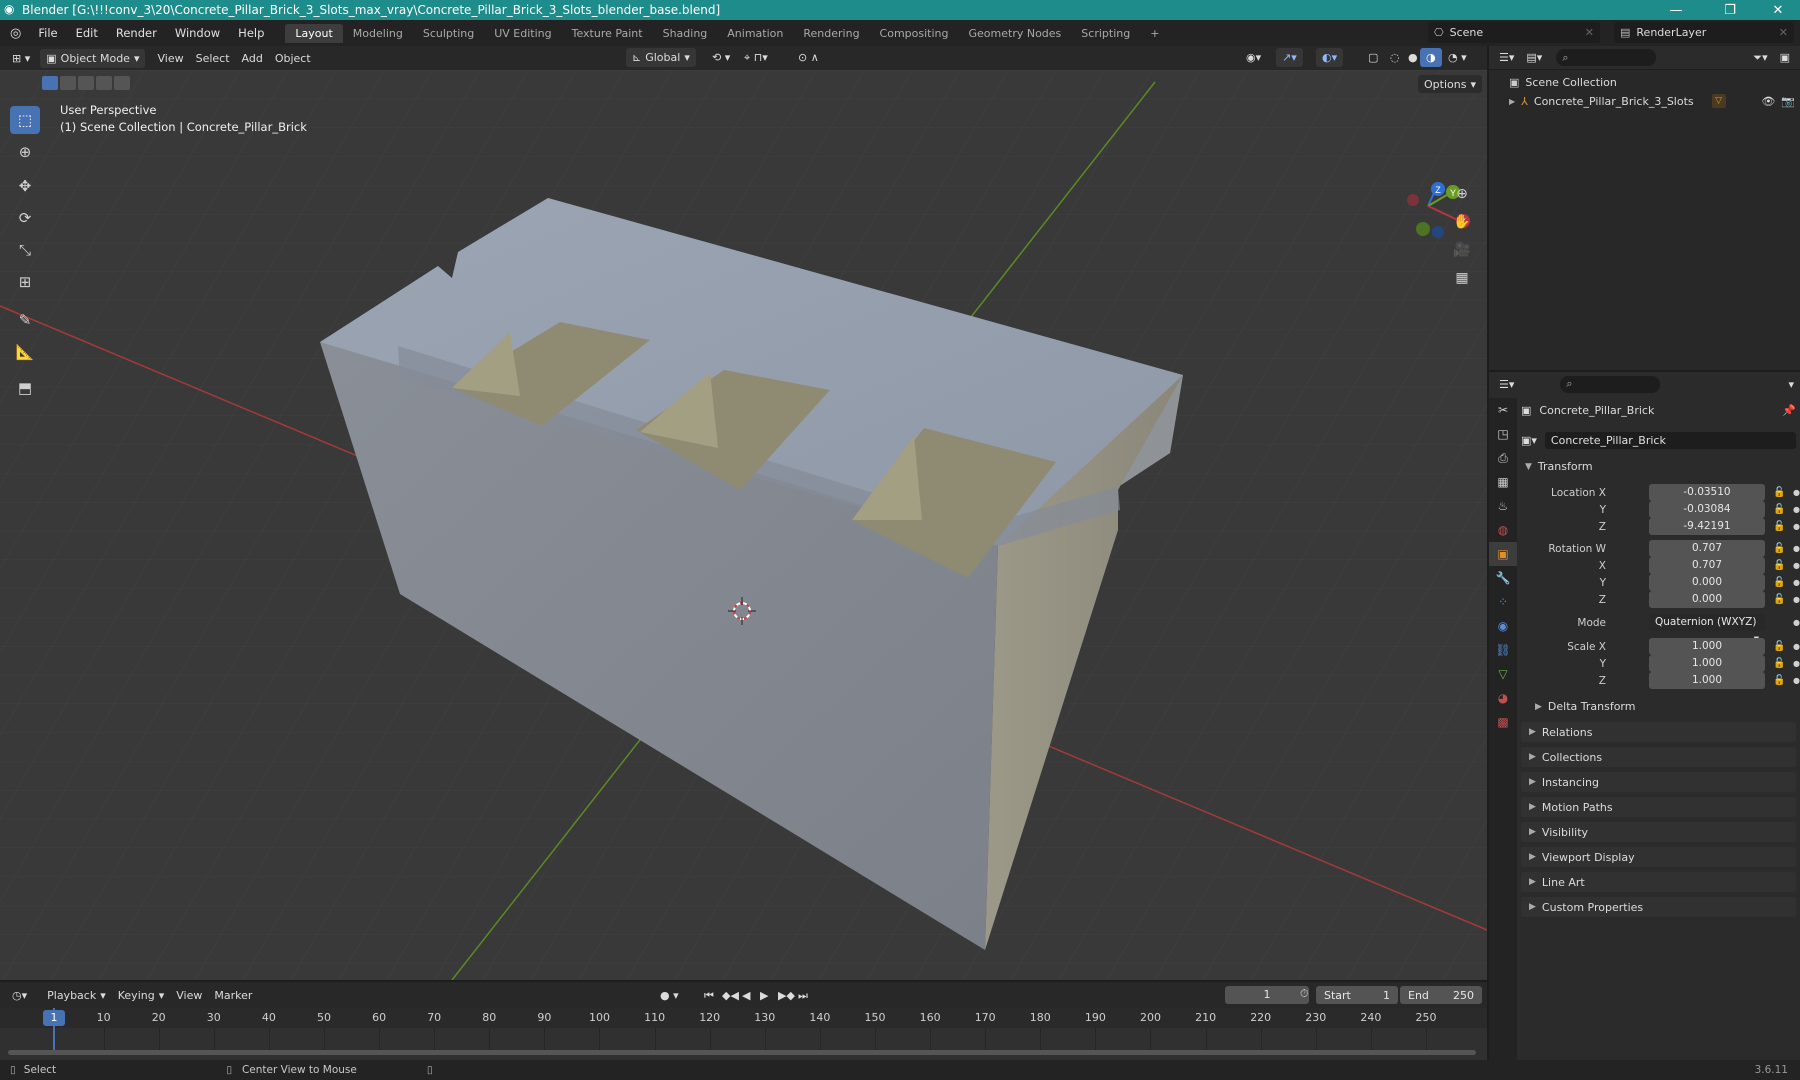 This screenshot has height=1080, width=1800. What do you see at coordinates (1015, 33) in the screenshot?
I see `tab-geometry-nodes: Geometry Nodes` at bounding box center [1015, 33].